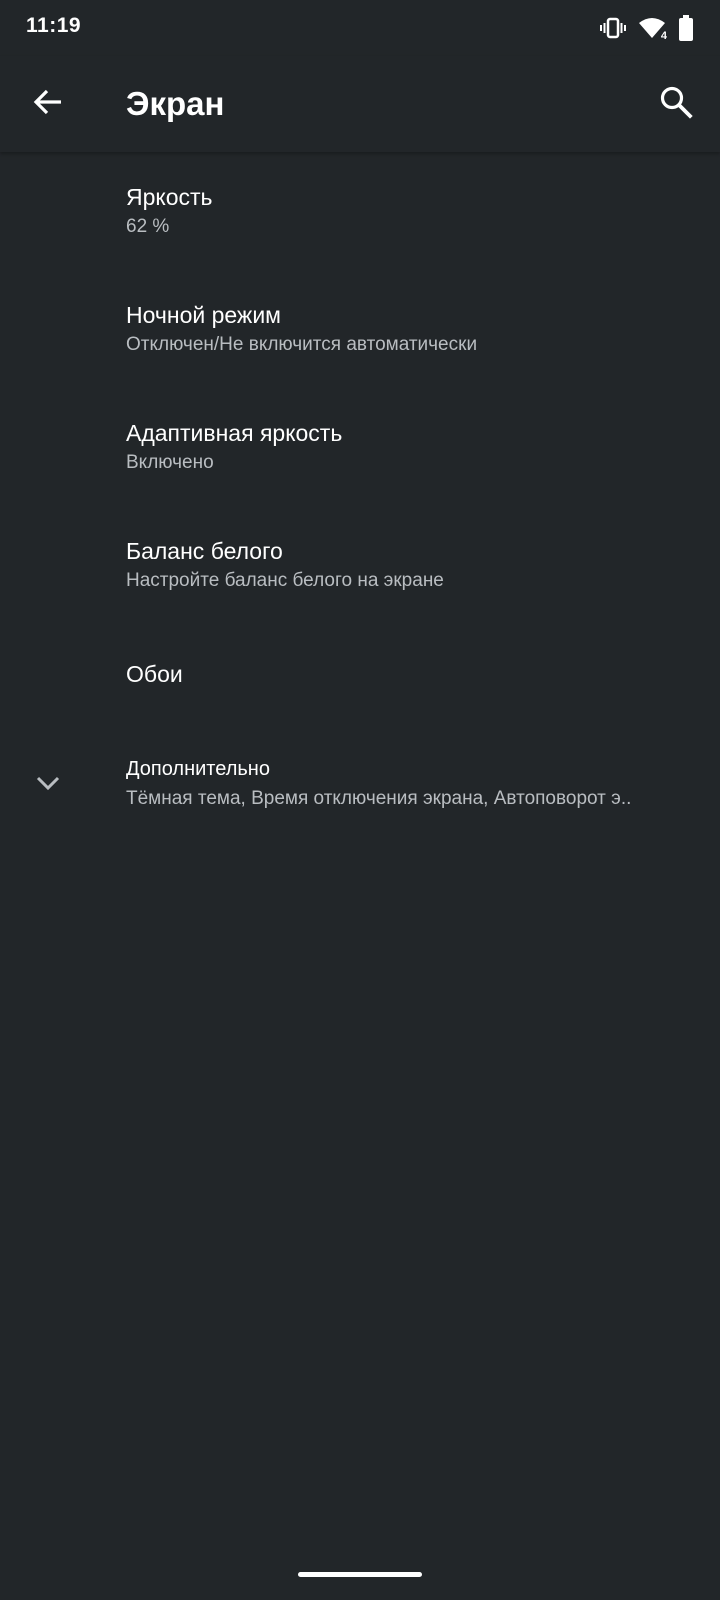  What do you see at coordinates (613, 28) in the screenshot?
I see `vibrate-icon` at bounding box center [613, 28].